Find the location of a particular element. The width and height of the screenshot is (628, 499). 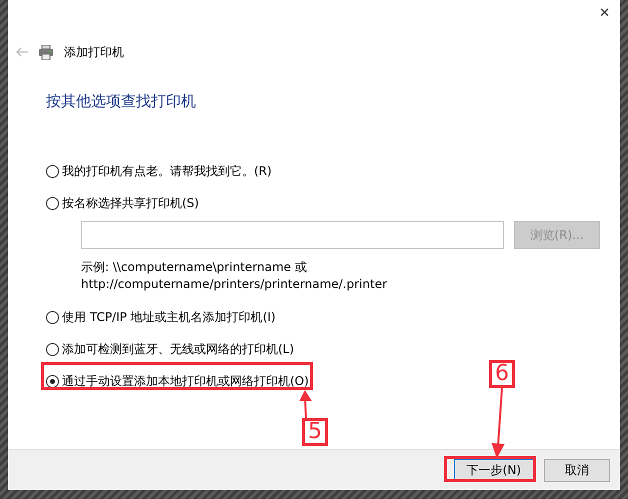

radio-option: 我的打印机有点老。请帮我找到它。(R) is located at coordinates (159, 171).